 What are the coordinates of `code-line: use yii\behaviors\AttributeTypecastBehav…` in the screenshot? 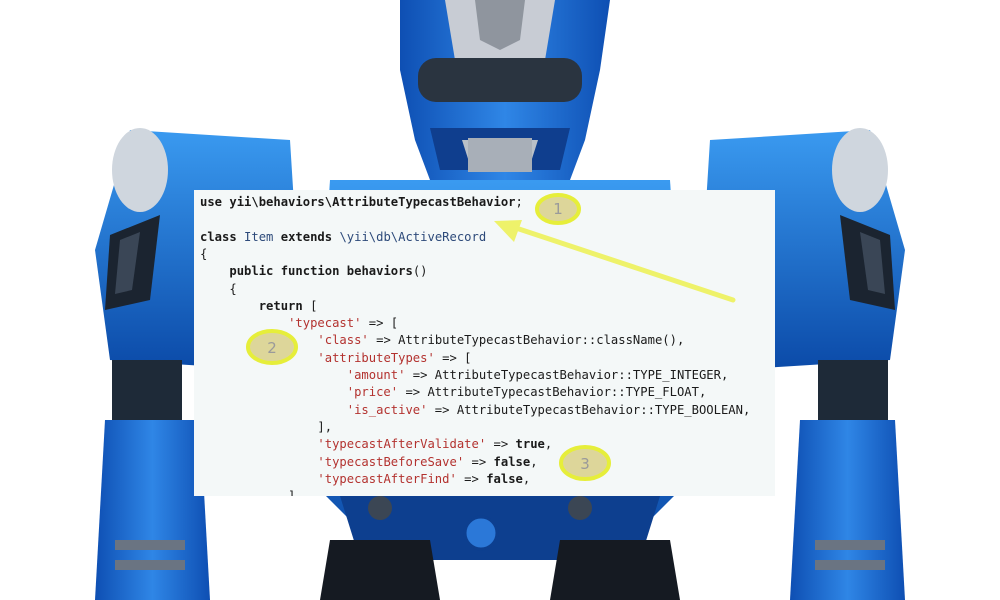 It's located at (361, 202).